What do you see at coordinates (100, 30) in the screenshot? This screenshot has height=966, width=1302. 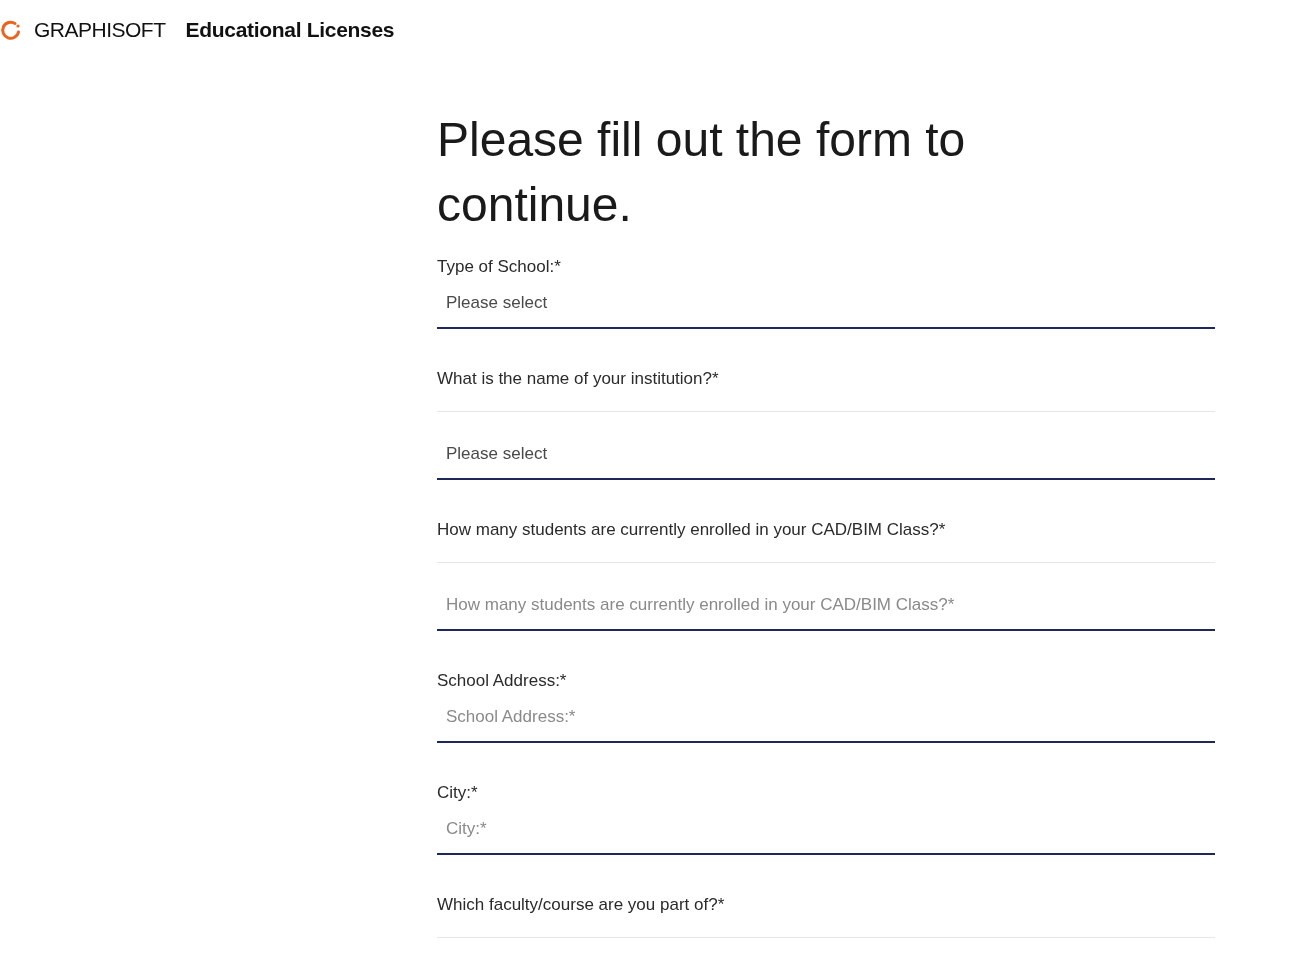 I see `brand-name: GRAPHISOFT` at bounding box center [100, 30].